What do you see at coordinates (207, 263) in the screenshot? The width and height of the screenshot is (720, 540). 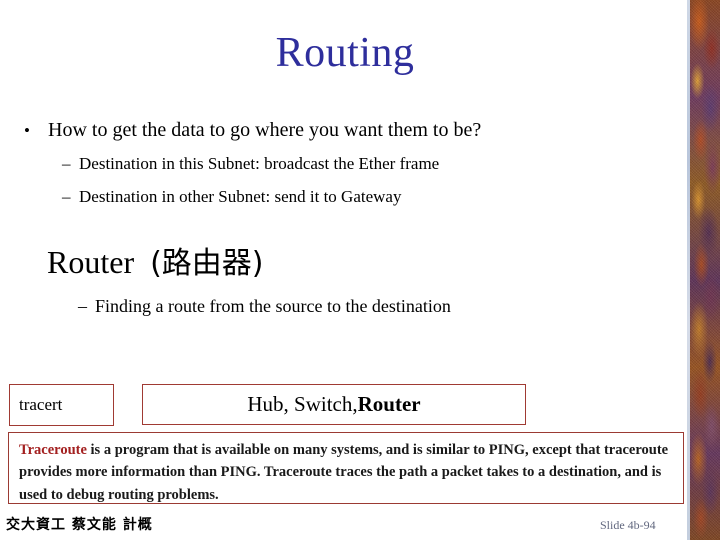 I see `router-heading-cjk: (路由器)` at bounding box center [207, 263].